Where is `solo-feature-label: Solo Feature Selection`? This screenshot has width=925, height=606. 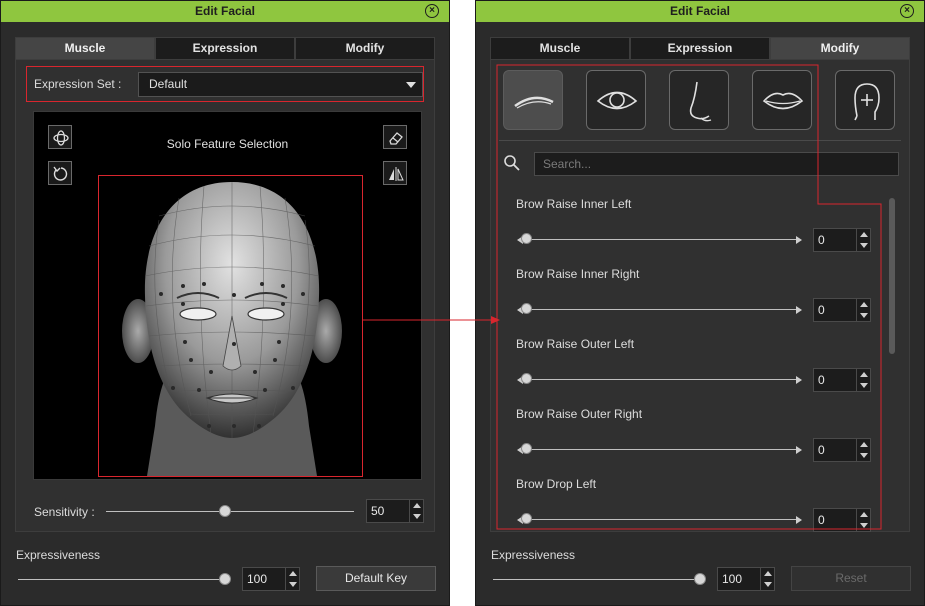
solo-feature-label: Solo Feature Selection is located at coordinates (227, 144).